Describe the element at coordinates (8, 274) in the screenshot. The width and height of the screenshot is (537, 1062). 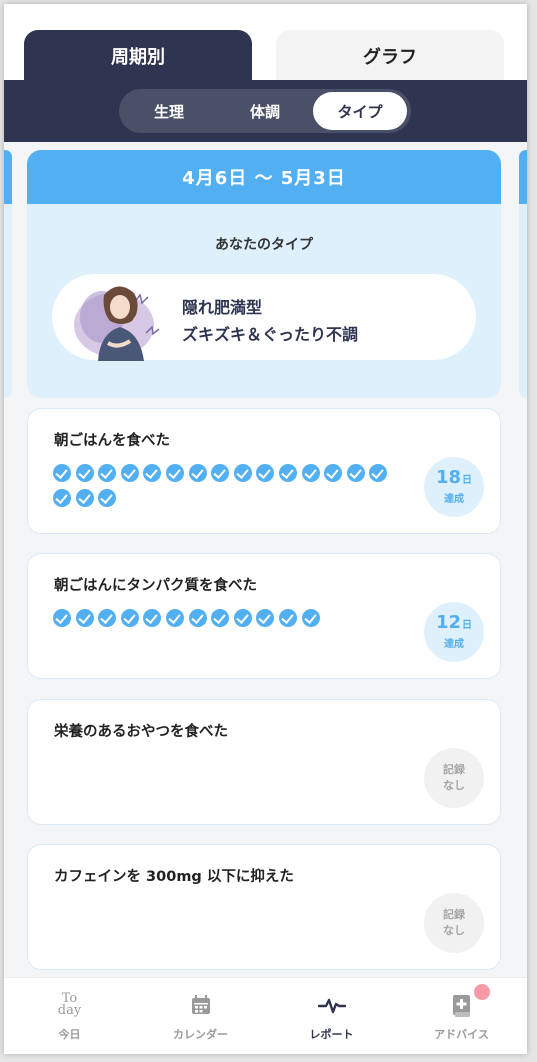
I see `previous-period-card` at that location.